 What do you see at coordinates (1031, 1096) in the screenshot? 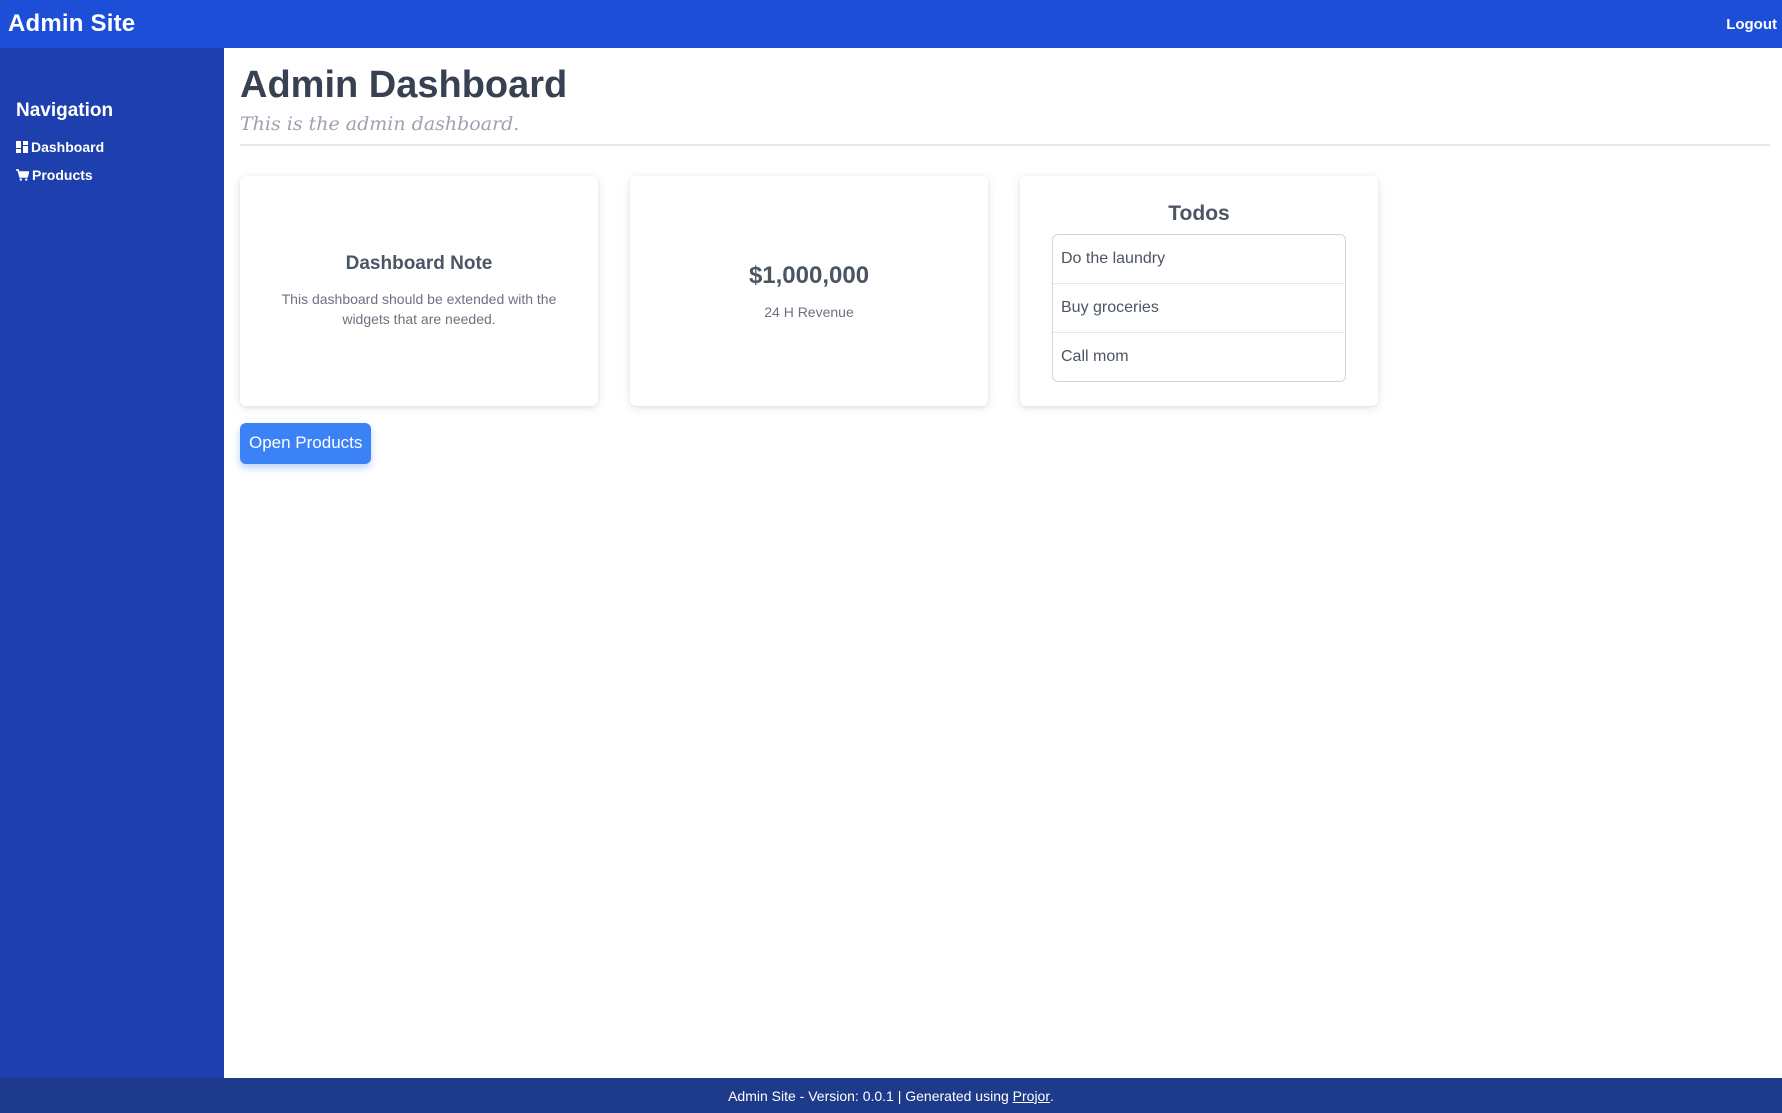
I see `projor-link: Projor` at bounding box center [1031, 1096].